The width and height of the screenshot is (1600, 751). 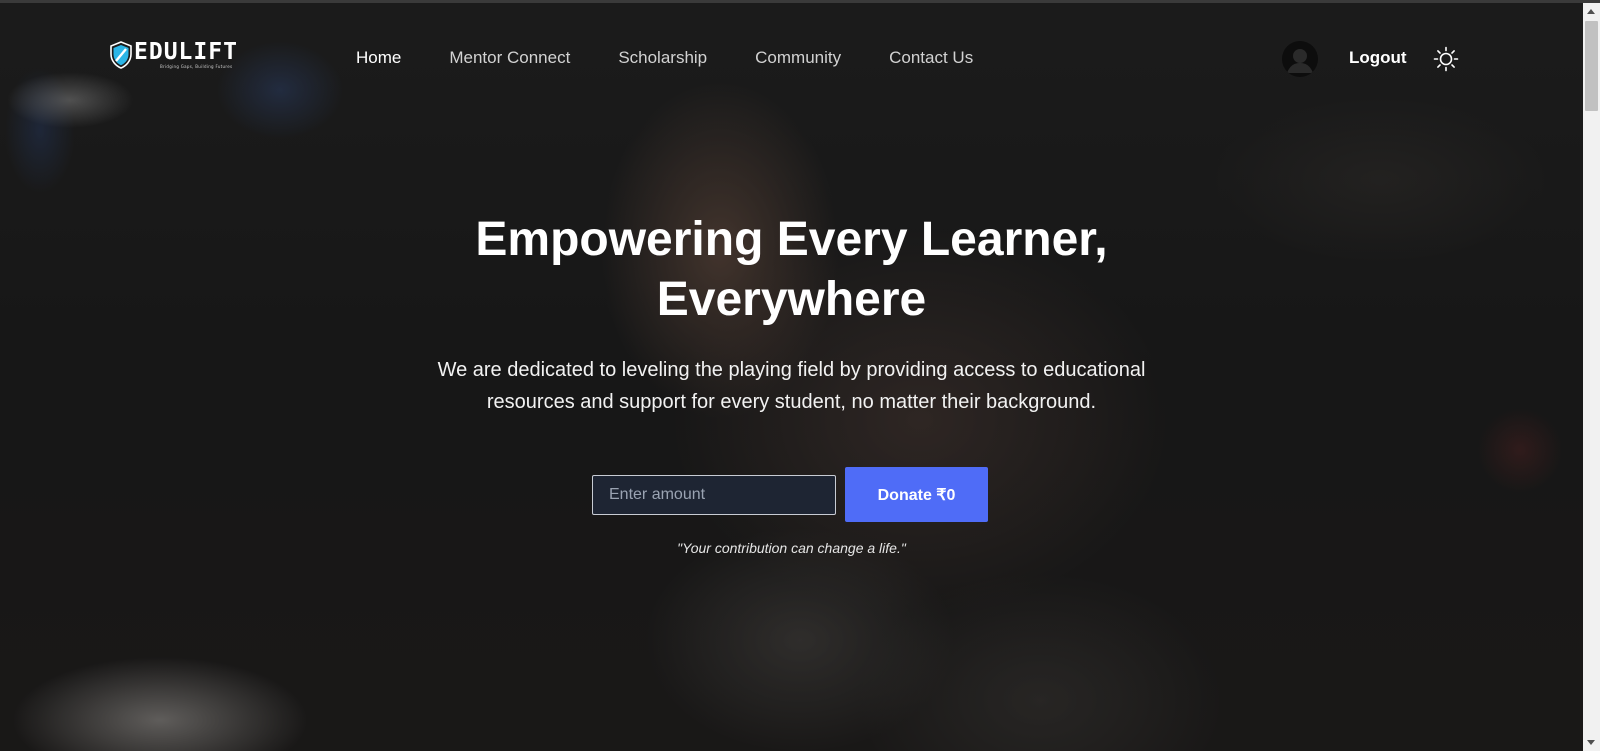 What do you see at coordinates (1378, 58) in the screenshot?
I see `logout-button: Logout` at bounding box center [1378, 58].